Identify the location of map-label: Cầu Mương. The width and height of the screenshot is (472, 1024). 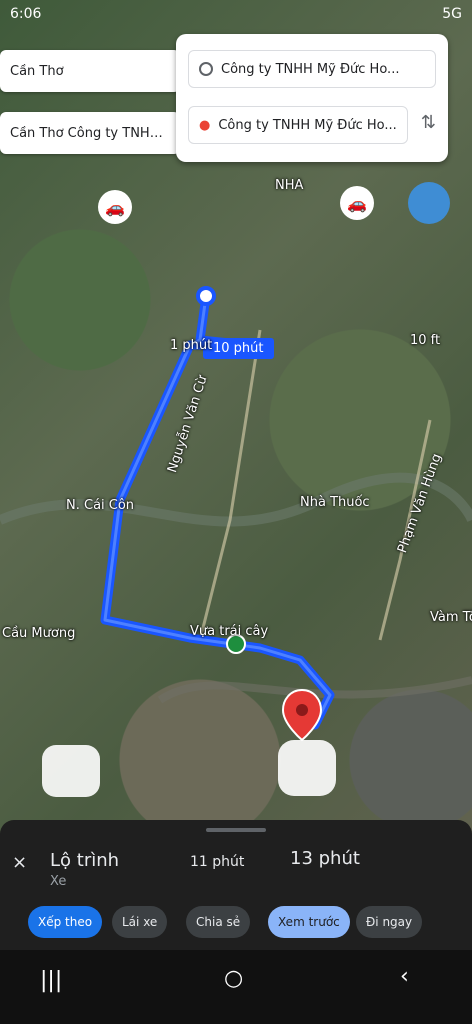
(39, 633).